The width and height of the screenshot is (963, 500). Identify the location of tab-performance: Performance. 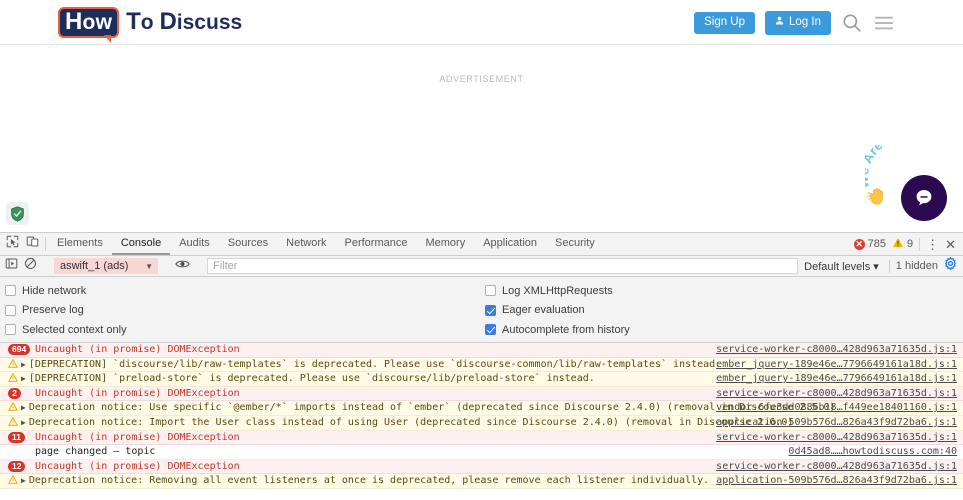
(376, 244).